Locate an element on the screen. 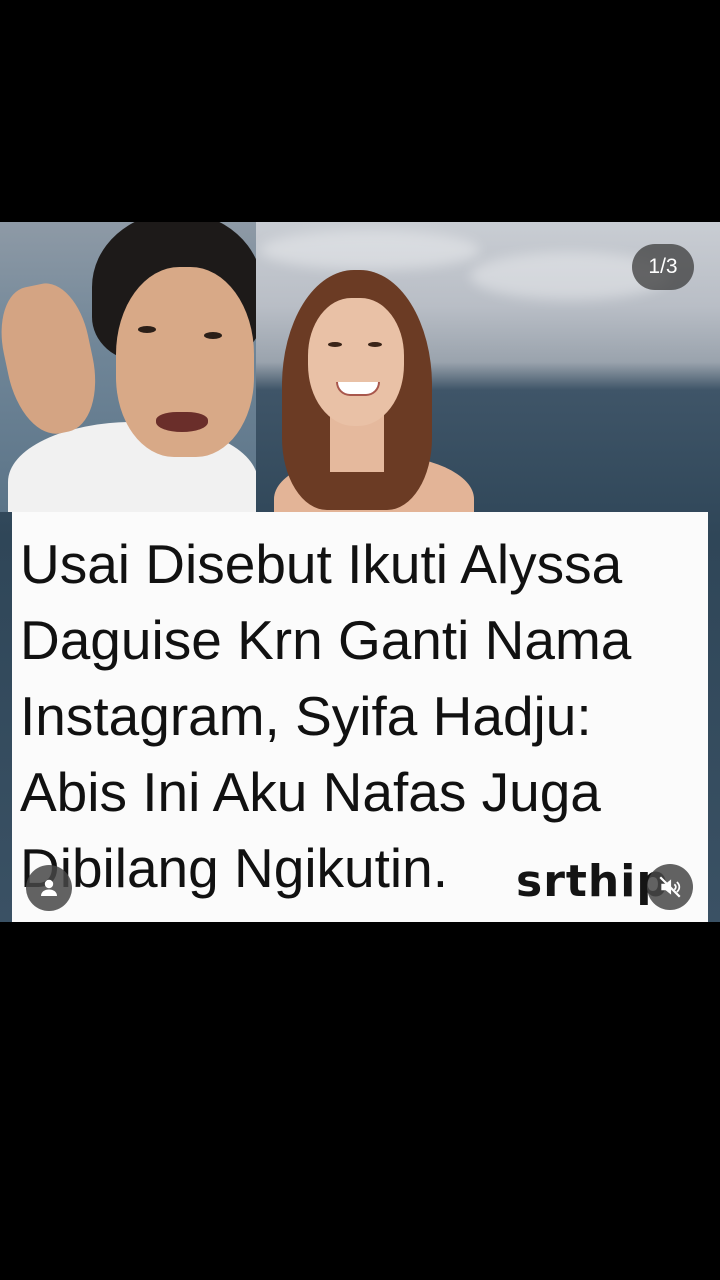  speaker-muted-icon is located at coordinates (670, 887).